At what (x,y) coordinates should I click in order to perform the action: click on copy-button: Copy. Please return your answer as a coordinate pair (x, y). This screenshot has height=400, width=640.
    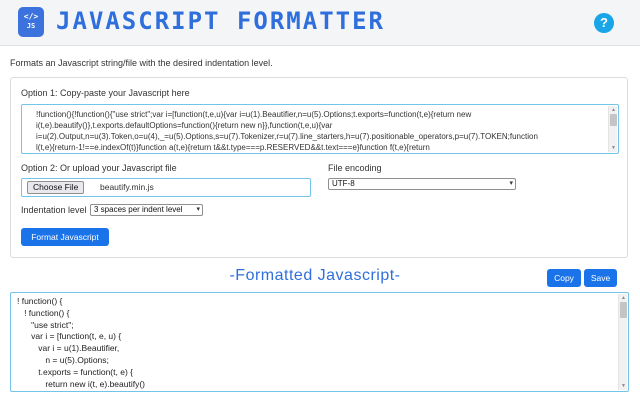
    Looking at the image, I should click on (564, 278).